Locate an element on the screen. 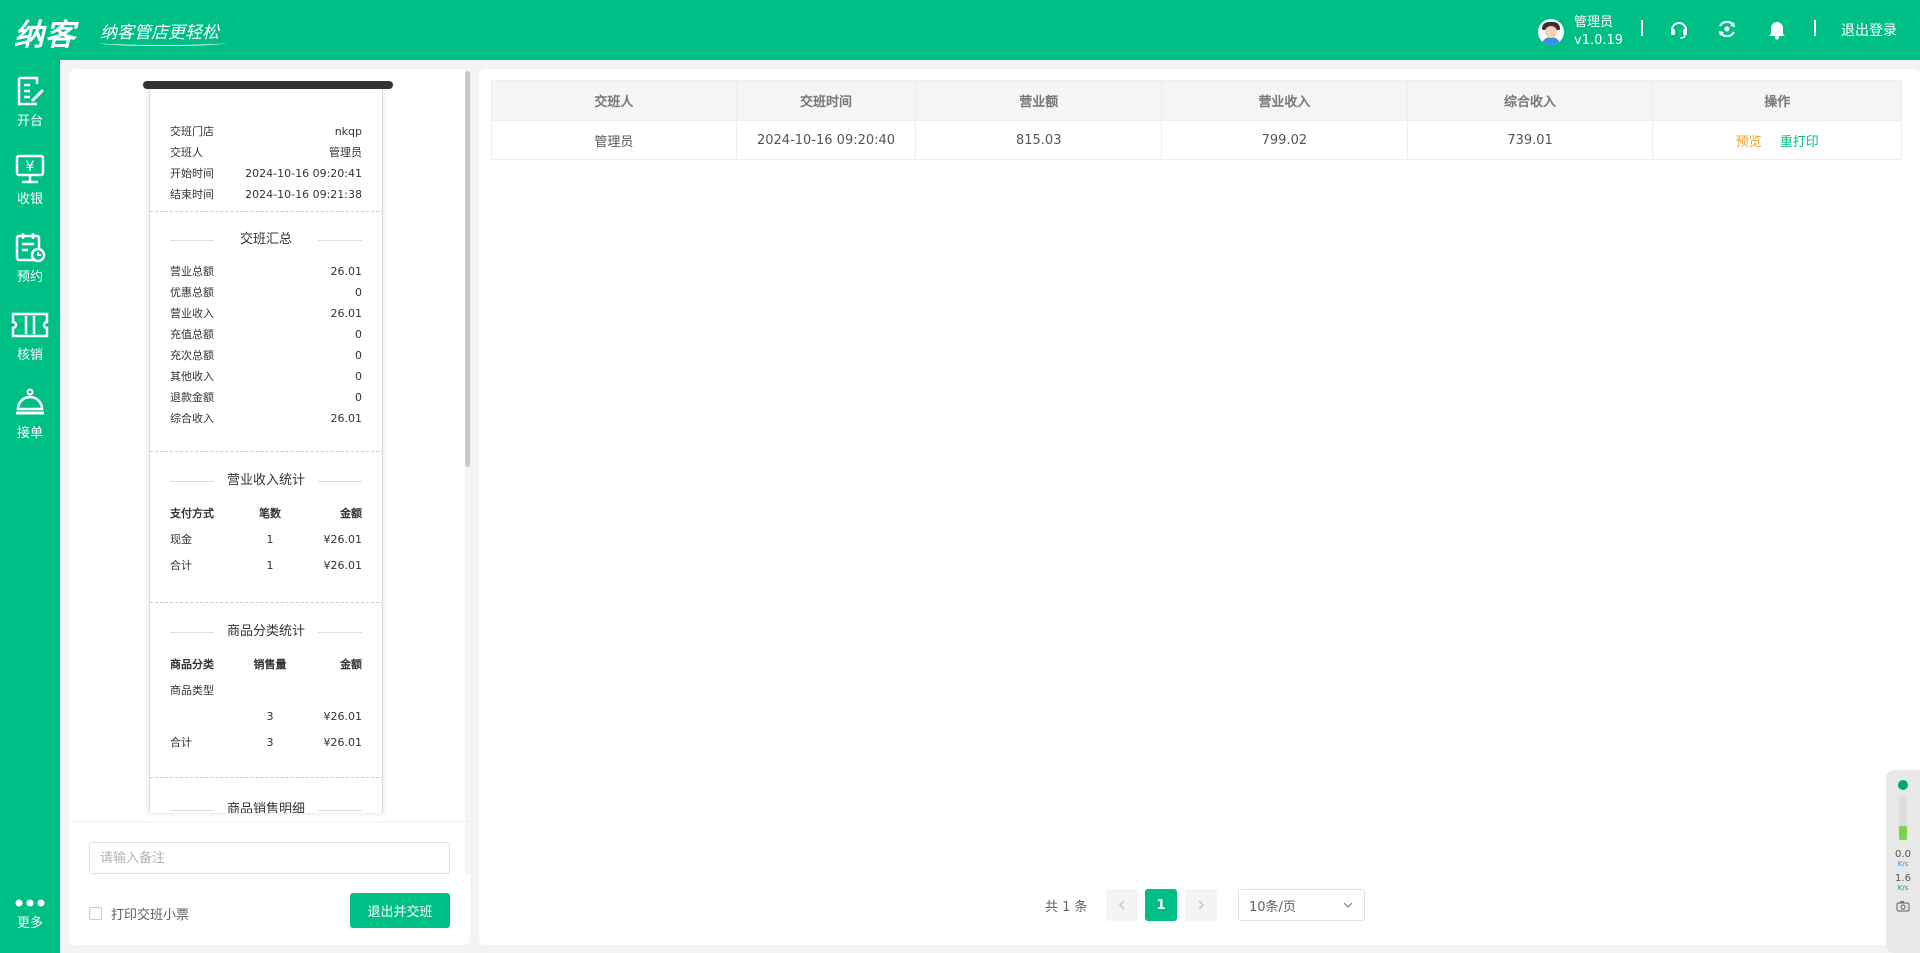 The width and height of the screenshot is (1920, 953). app-logo: 纳客 is located at coordinates (45, 32).